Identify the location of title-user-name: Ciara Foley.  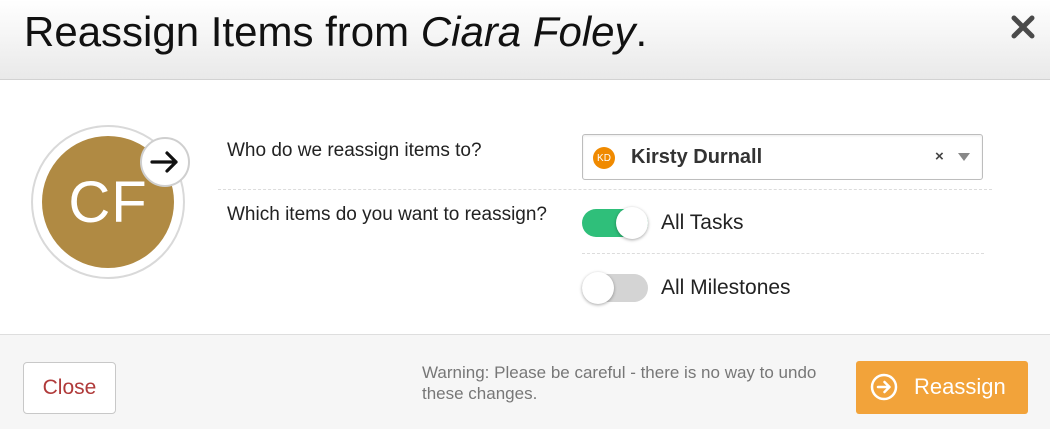
(528, 31).